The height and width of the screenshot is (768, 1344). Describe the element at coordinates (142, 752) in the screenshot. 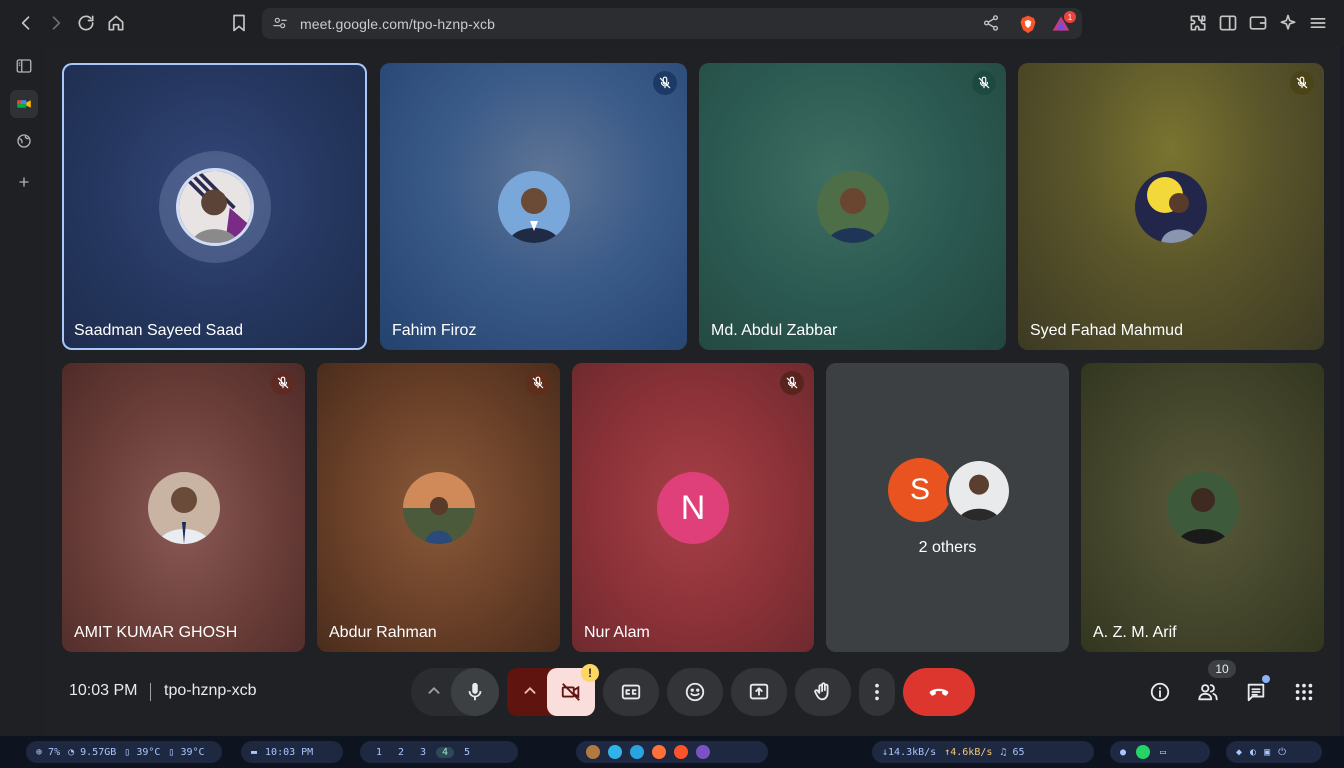

I see `temperature-1: ▯ 39°C` at that location.